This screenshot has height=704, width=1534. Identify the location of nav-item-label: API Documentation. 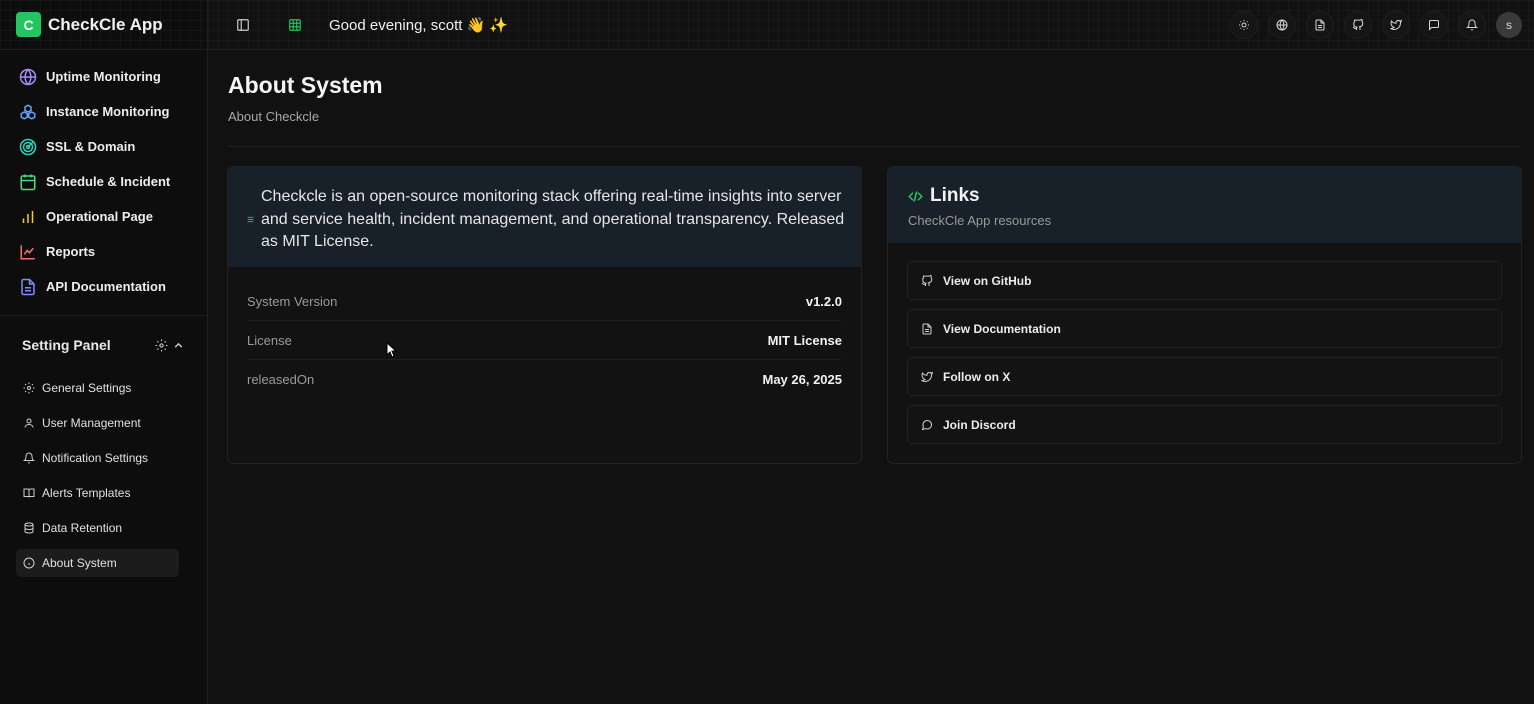
(106, 286).